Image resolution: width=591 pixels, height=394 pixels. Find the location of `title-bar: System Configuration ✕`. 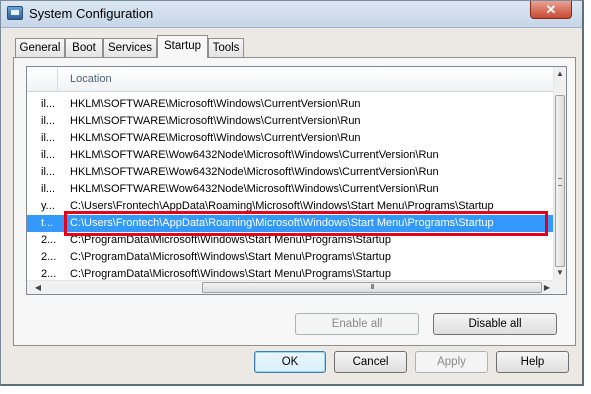

title-bar: System Configuration ✕ is located at coordinates (291, 14).